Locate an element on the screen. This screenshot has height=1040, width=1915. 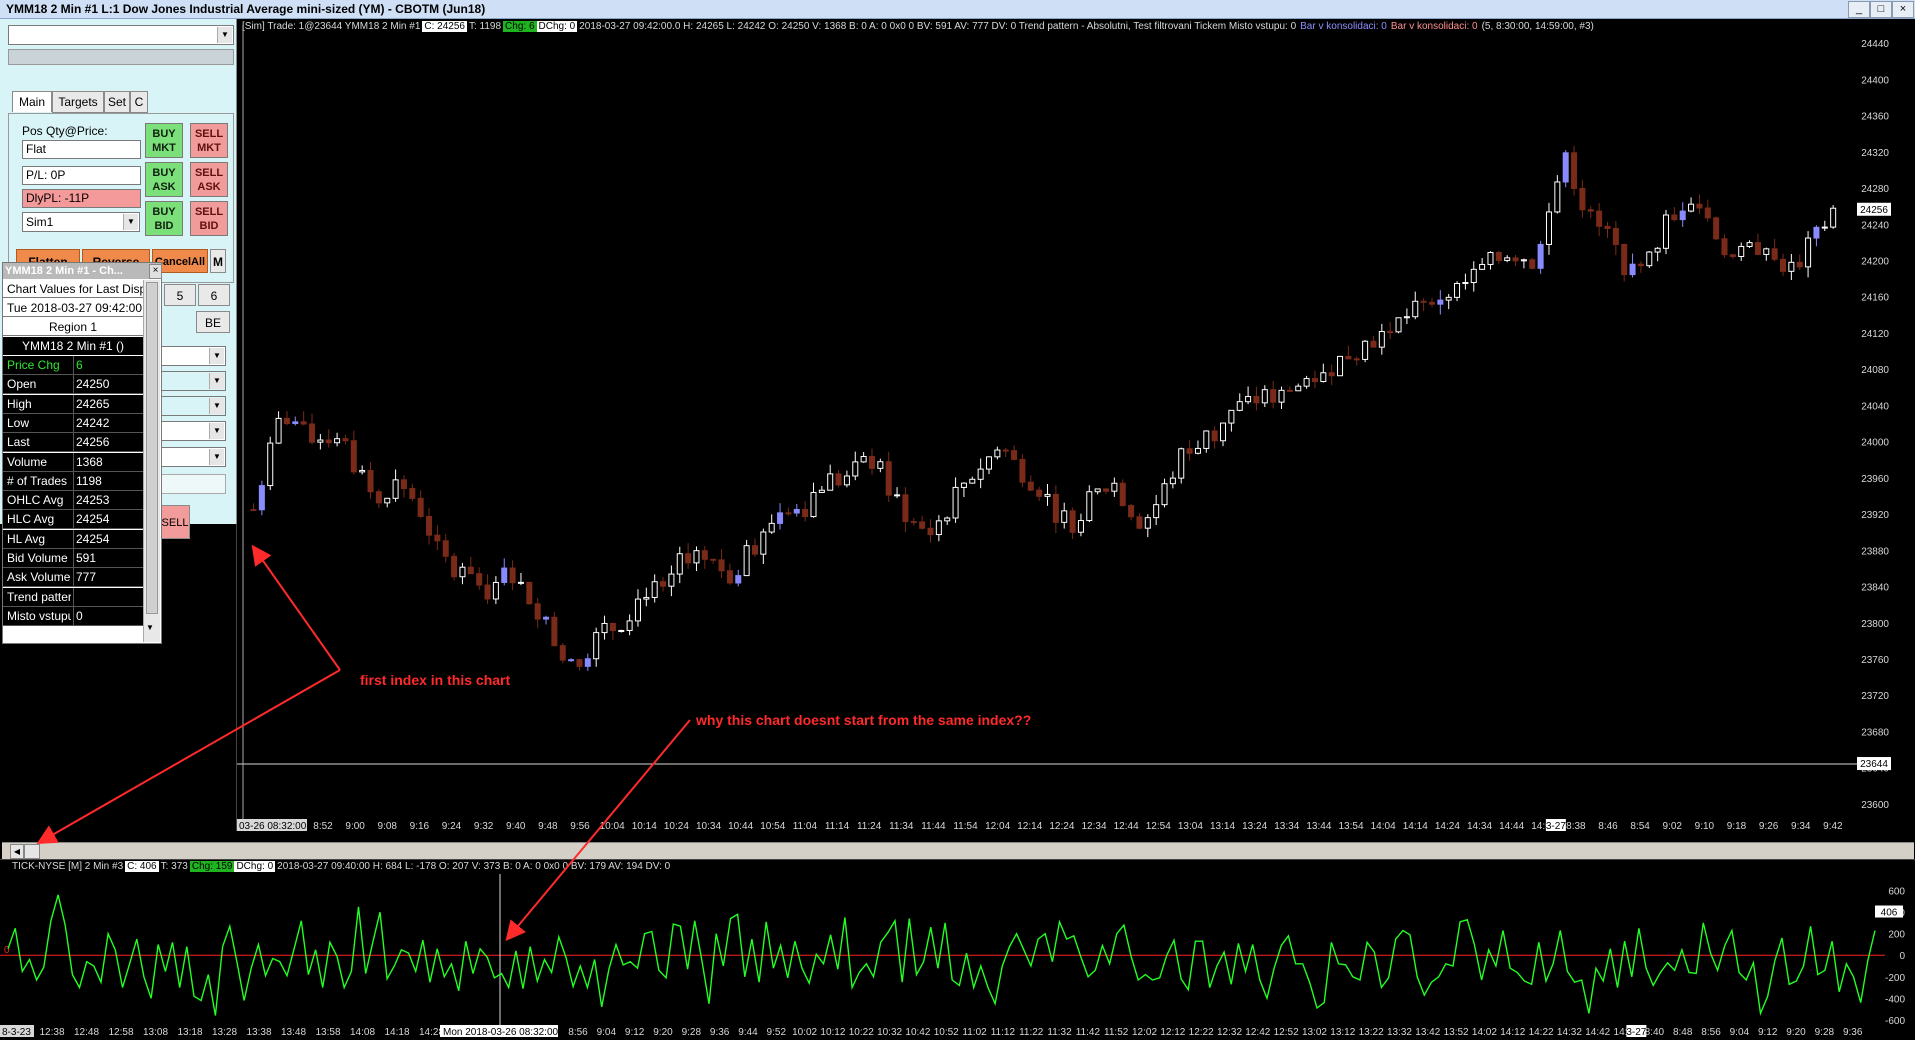
buy-bid-button: BUY BID is located at coordinates (164, 218).